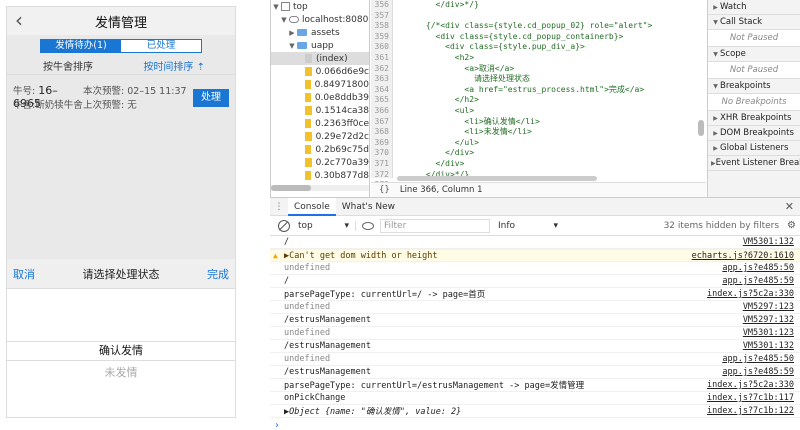 The image size is (800, 430). I want to click on tree-item-file: 0.2b69c75d, so click(320, 149).